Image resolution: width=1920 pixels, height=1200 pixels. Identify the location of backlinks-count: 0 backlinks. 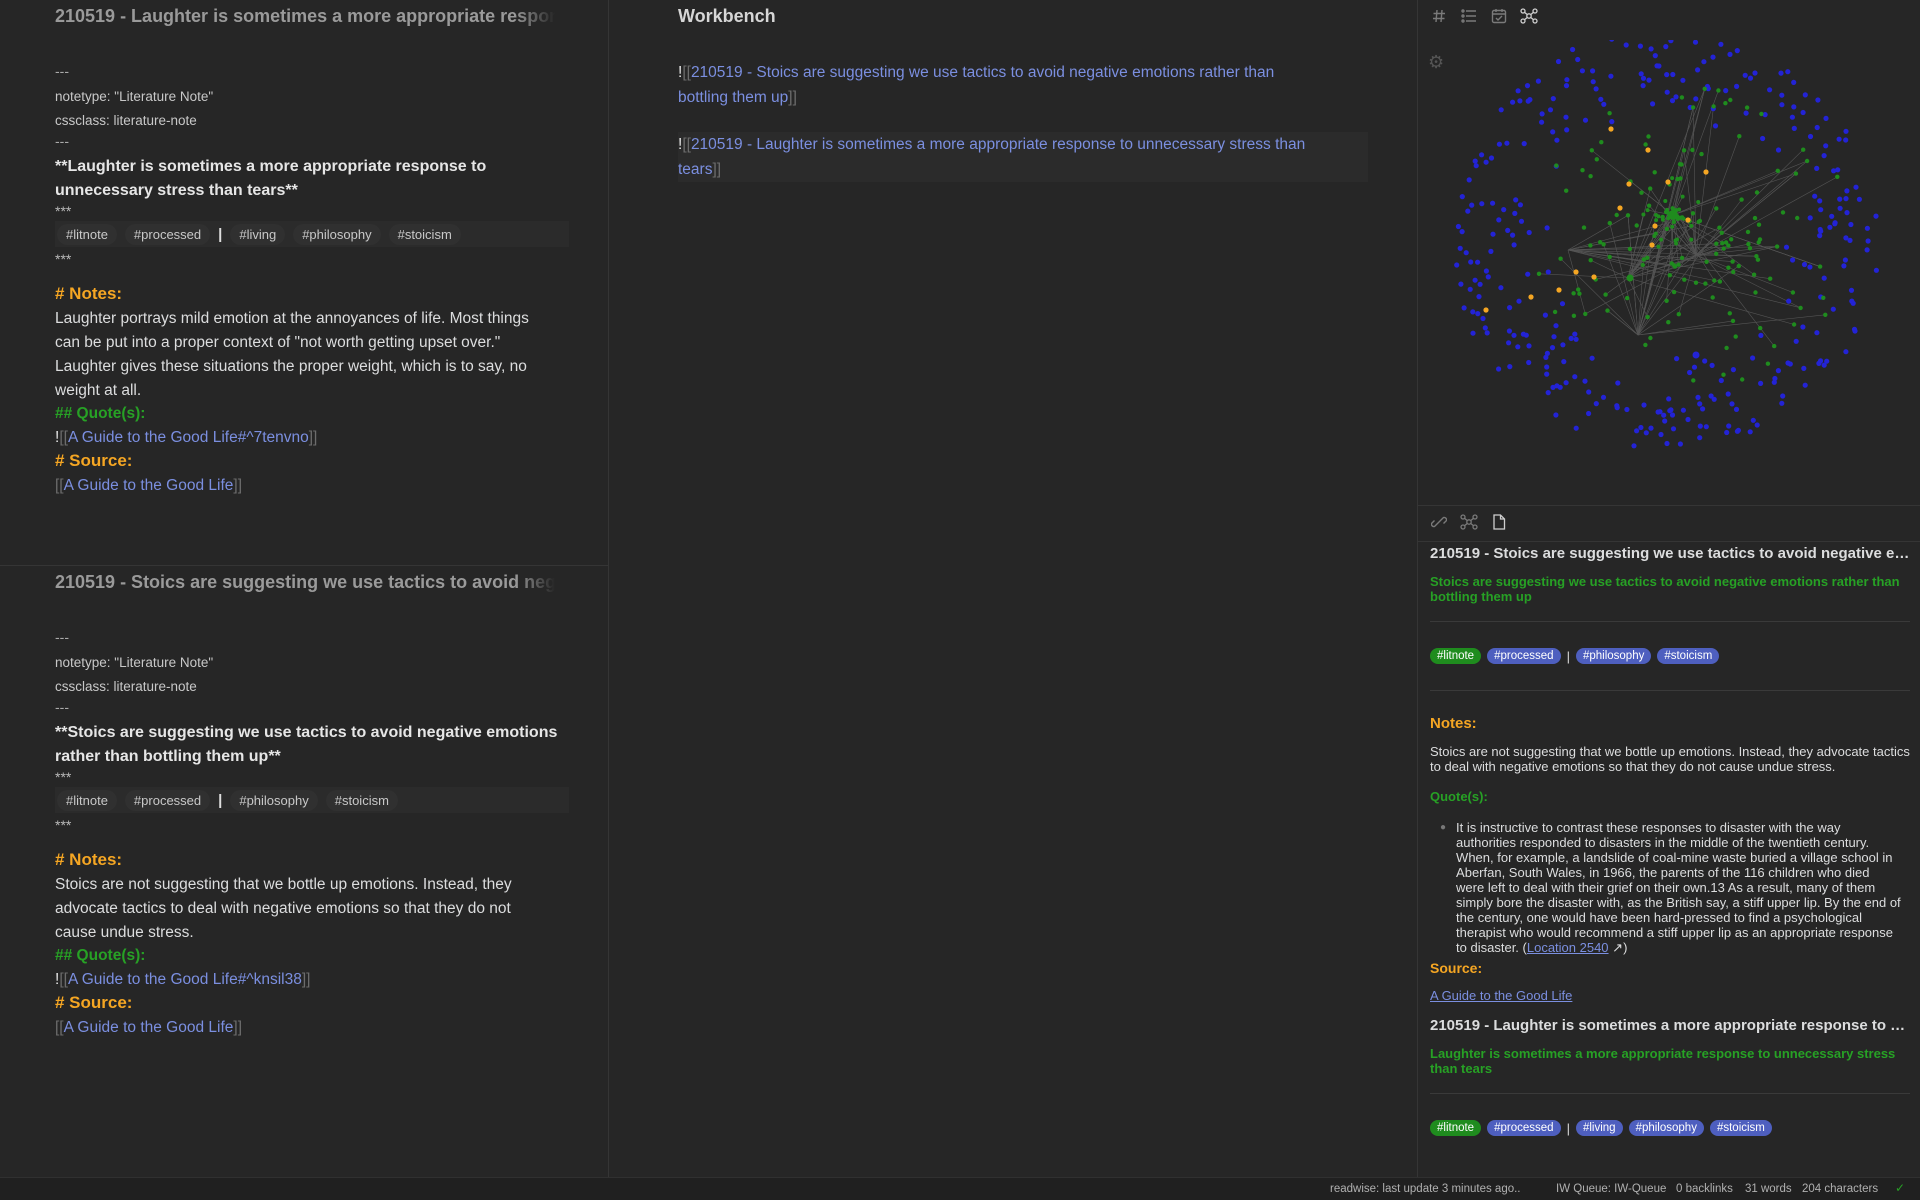
(1704, 1189).